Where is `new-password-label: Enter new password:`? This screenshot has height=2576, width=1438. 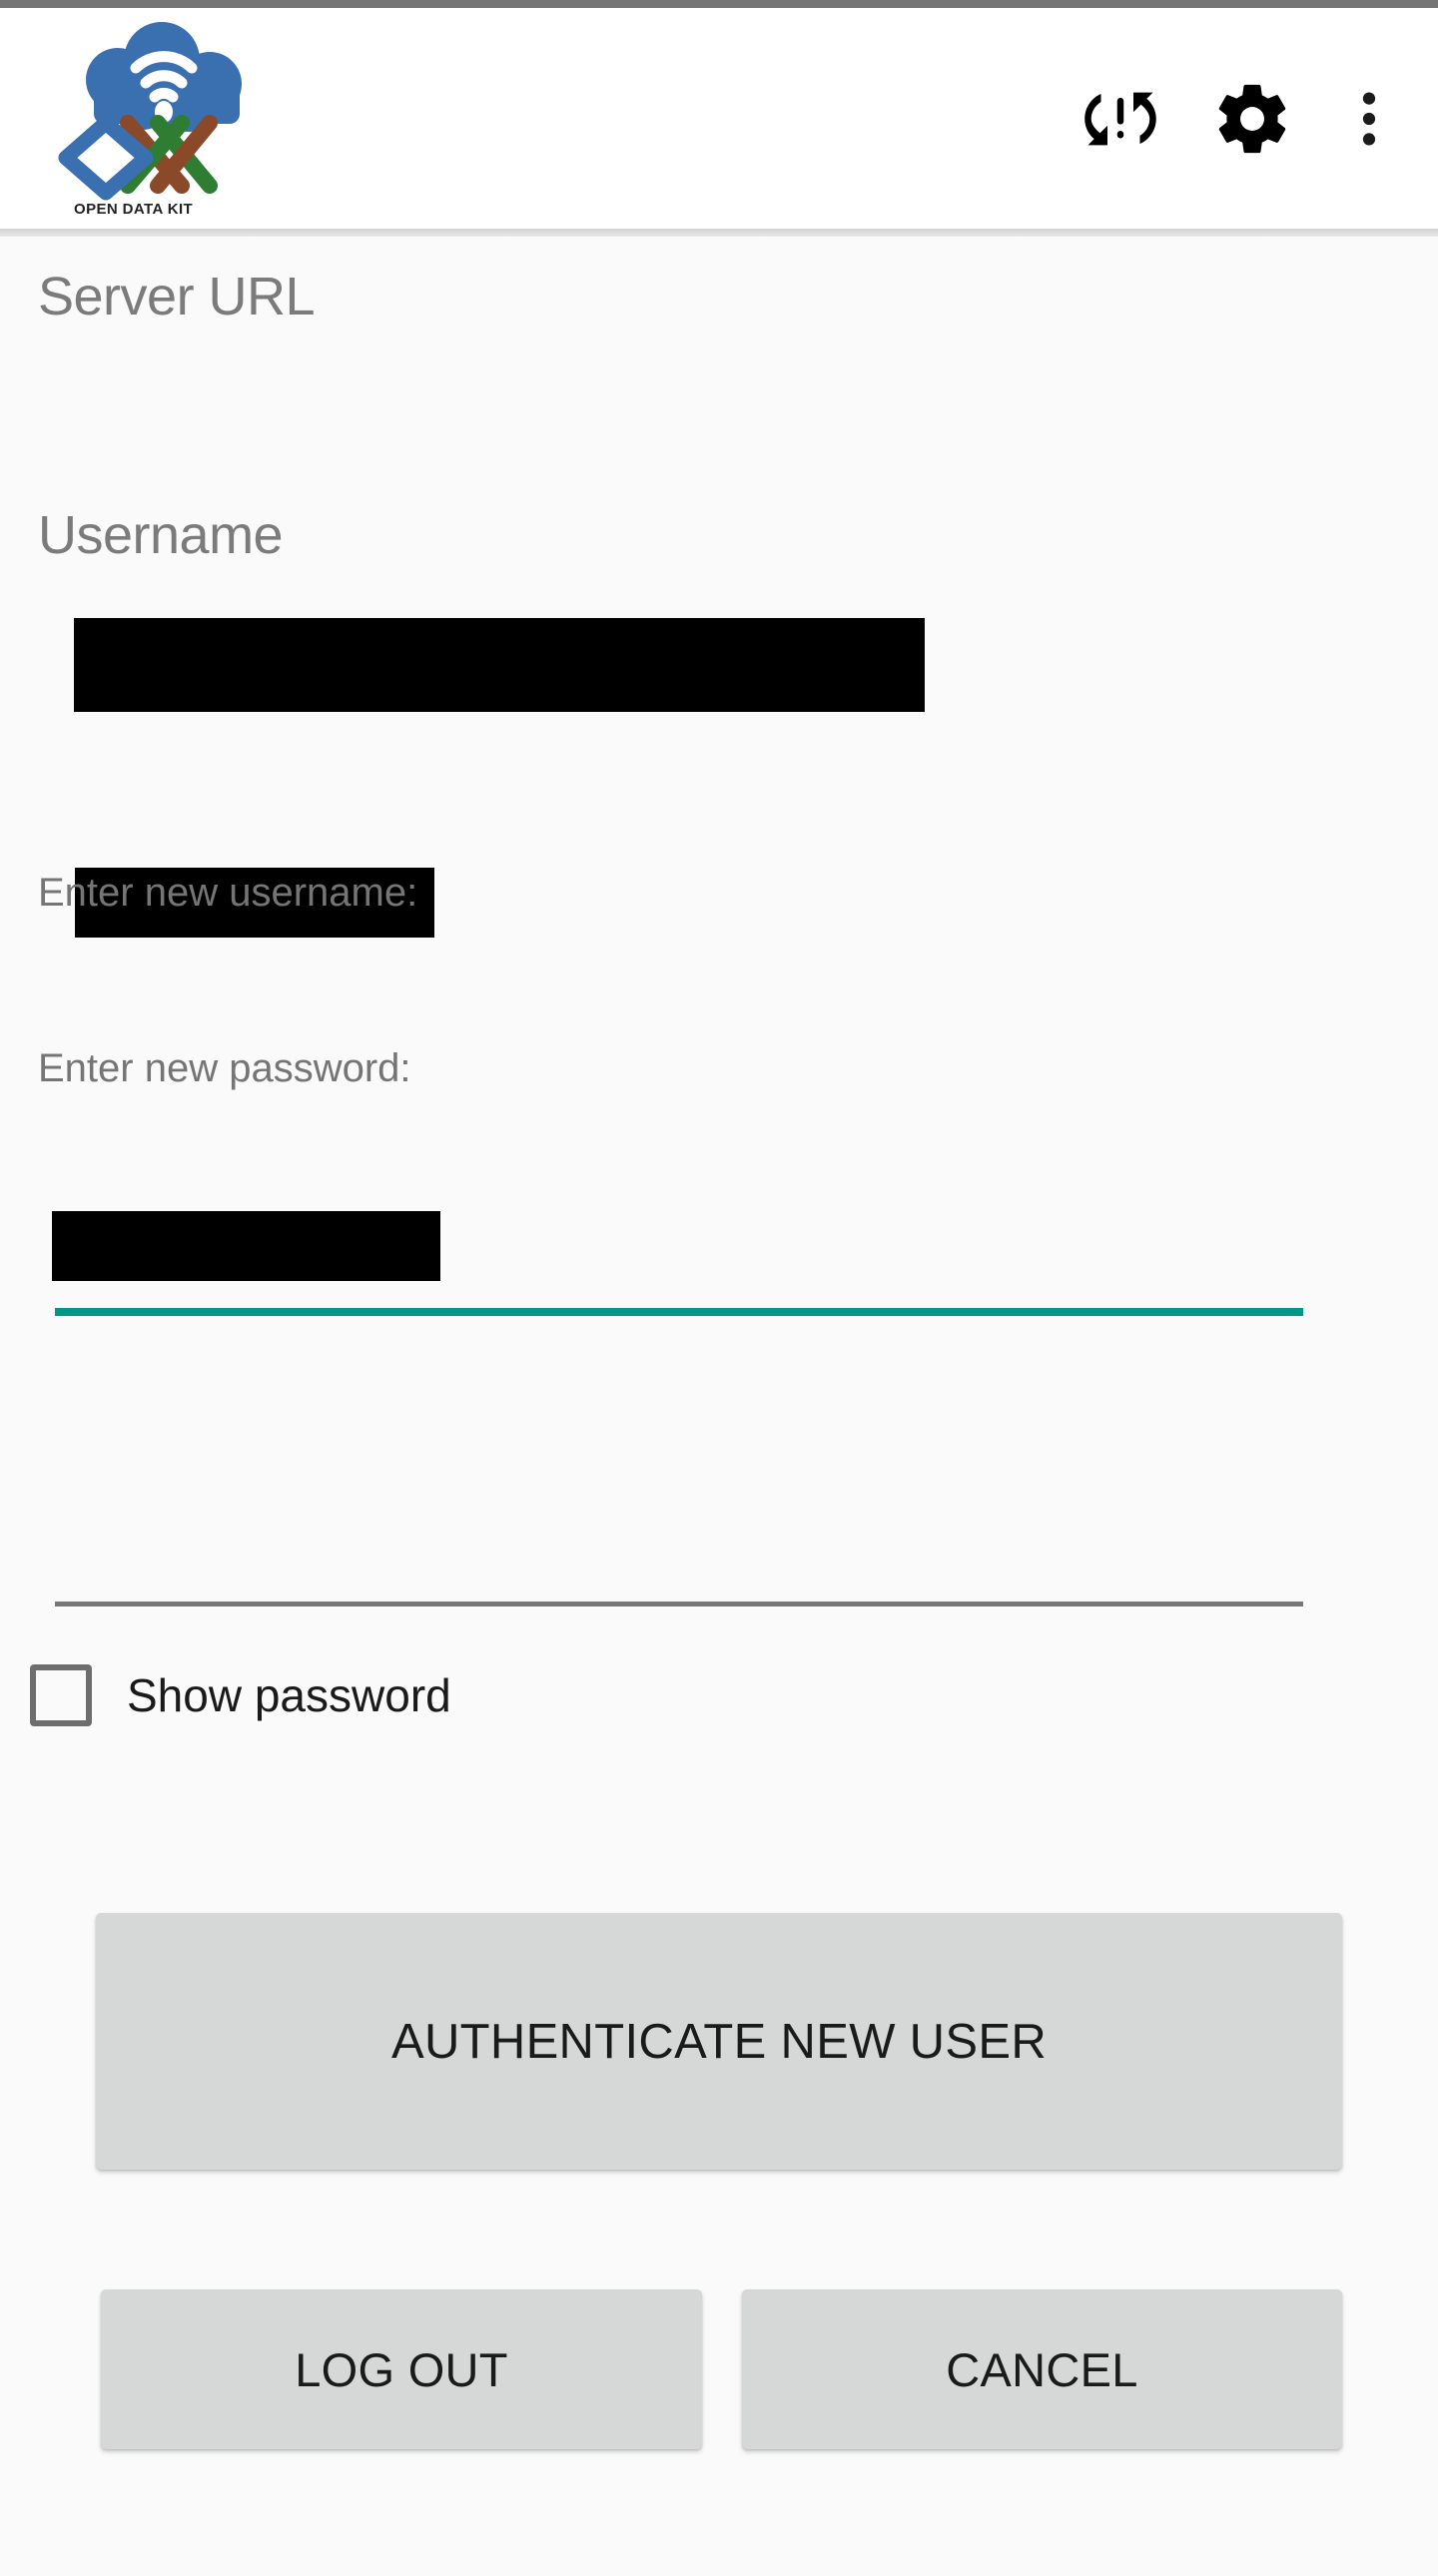
new-password-label: Enter new password: is located at coordinates (224, 1068).